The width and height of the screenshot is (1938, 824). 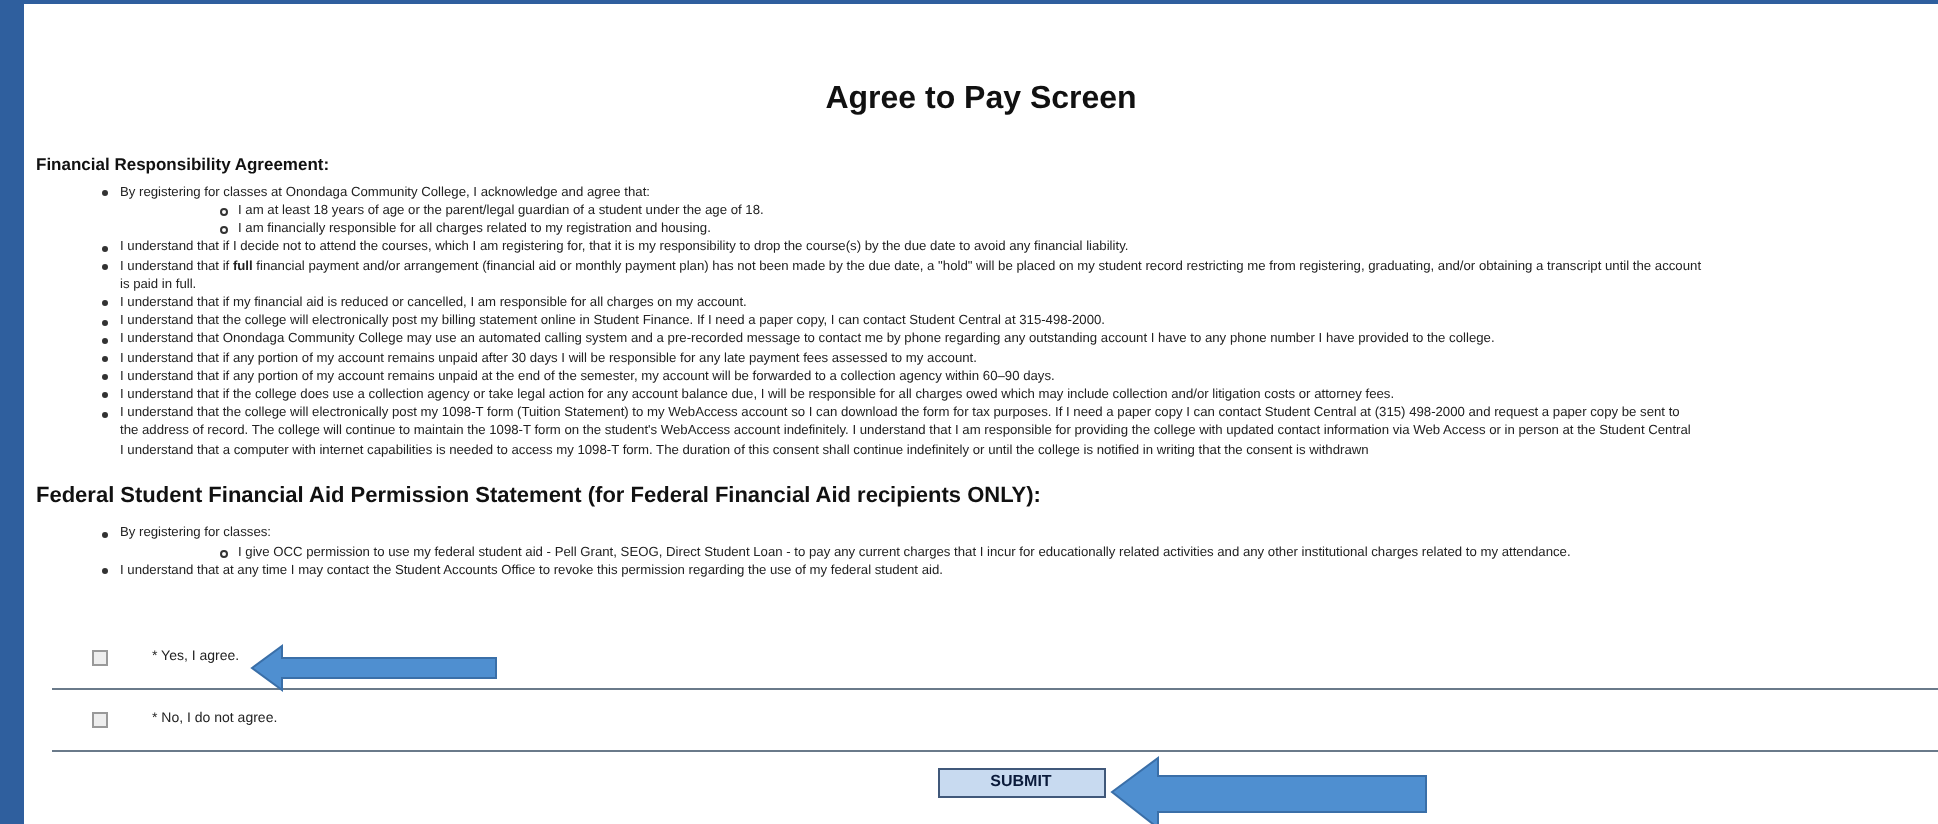 I want to click on page-title: Agree to Pay Screen, so click(x=981, y=100).